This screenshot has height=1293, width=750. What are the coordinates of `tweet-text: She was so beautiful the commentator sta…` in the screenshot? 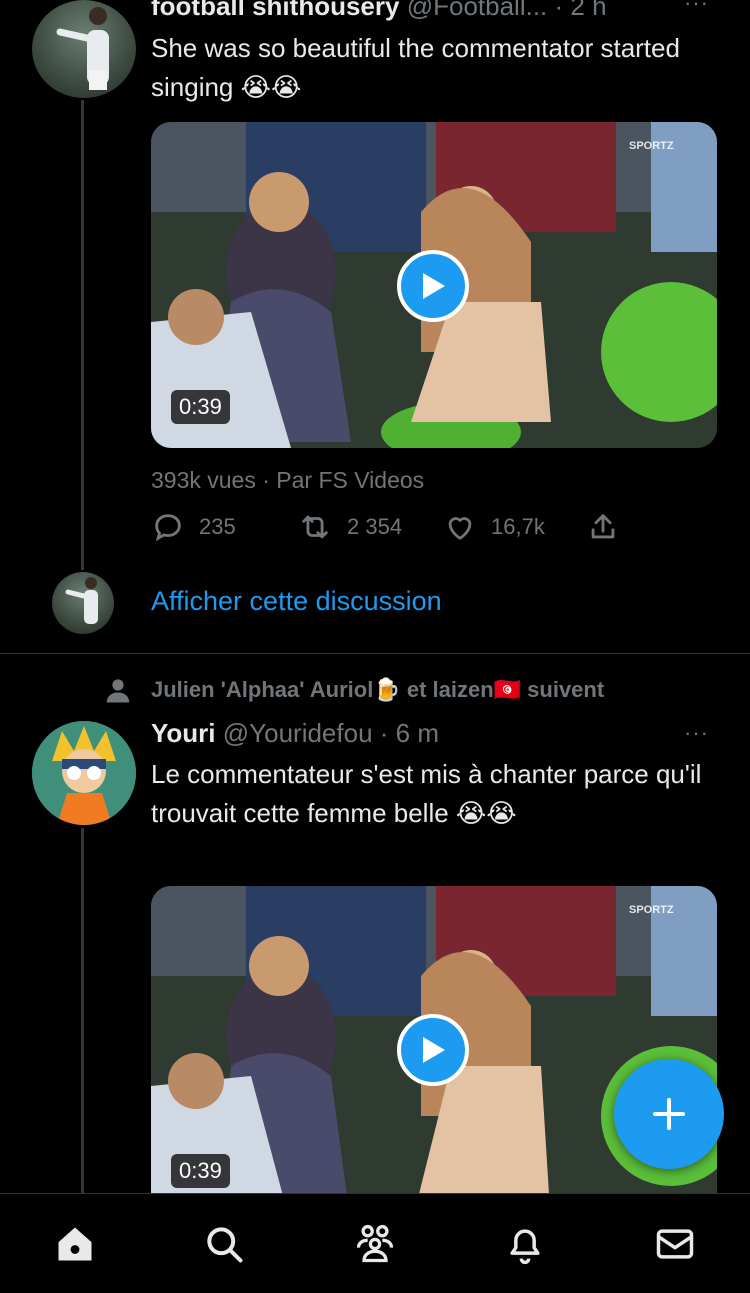 It's located at (415, 67).